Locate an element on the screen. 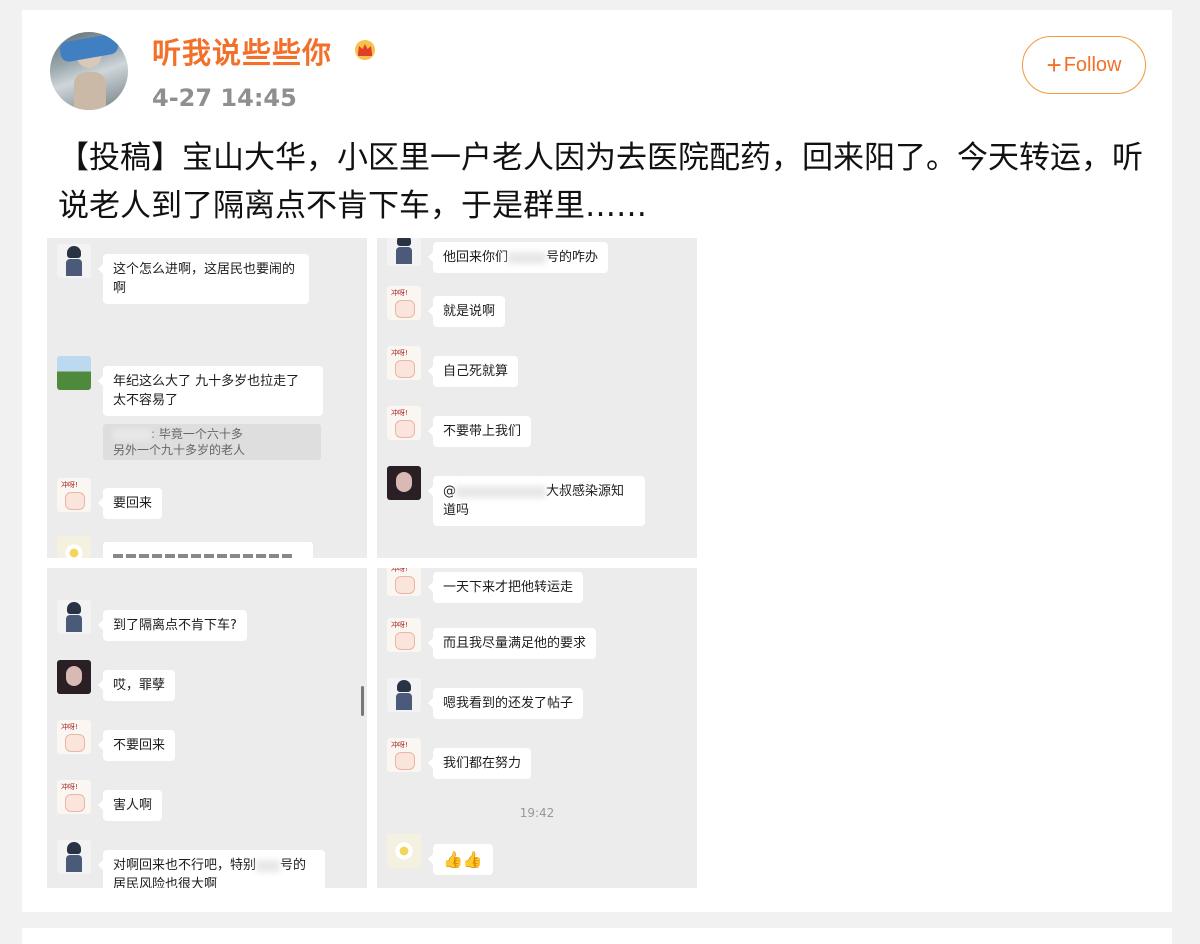 The image size is (1200, 944). chat-message: 年纪这么大了 九十多岁也拉走了 太不容易了 is located at coordinates (190, 386).